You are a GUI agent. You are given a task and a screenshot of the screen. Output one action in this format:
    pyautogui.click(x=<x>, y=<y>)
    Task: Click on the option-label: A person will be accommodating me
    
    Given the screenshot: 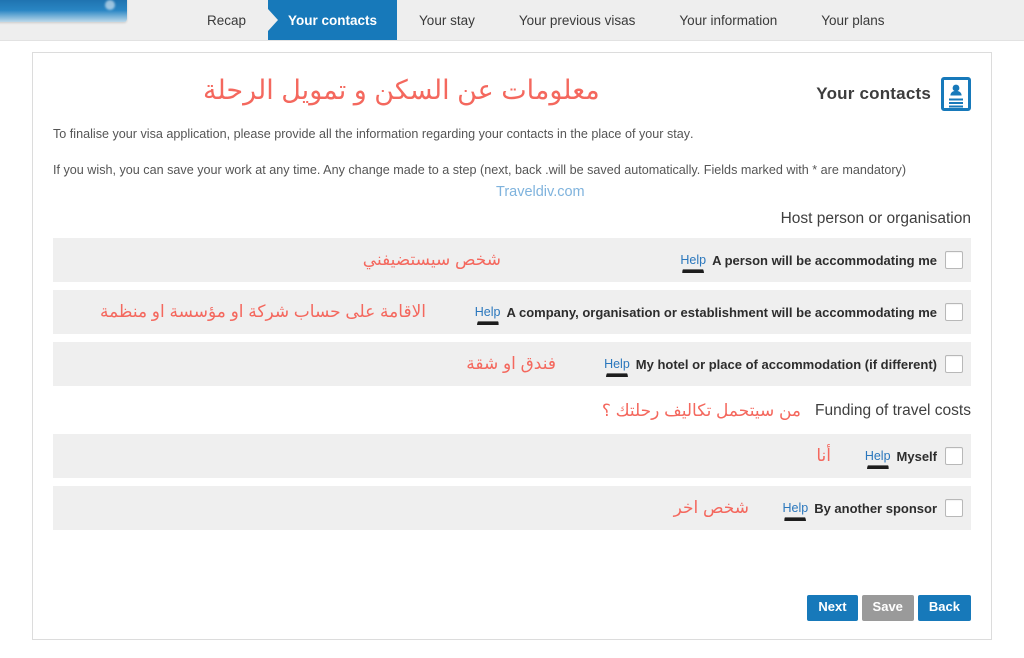 What is the action you would take?
    pyautogui.click(x=824, y=260)
    